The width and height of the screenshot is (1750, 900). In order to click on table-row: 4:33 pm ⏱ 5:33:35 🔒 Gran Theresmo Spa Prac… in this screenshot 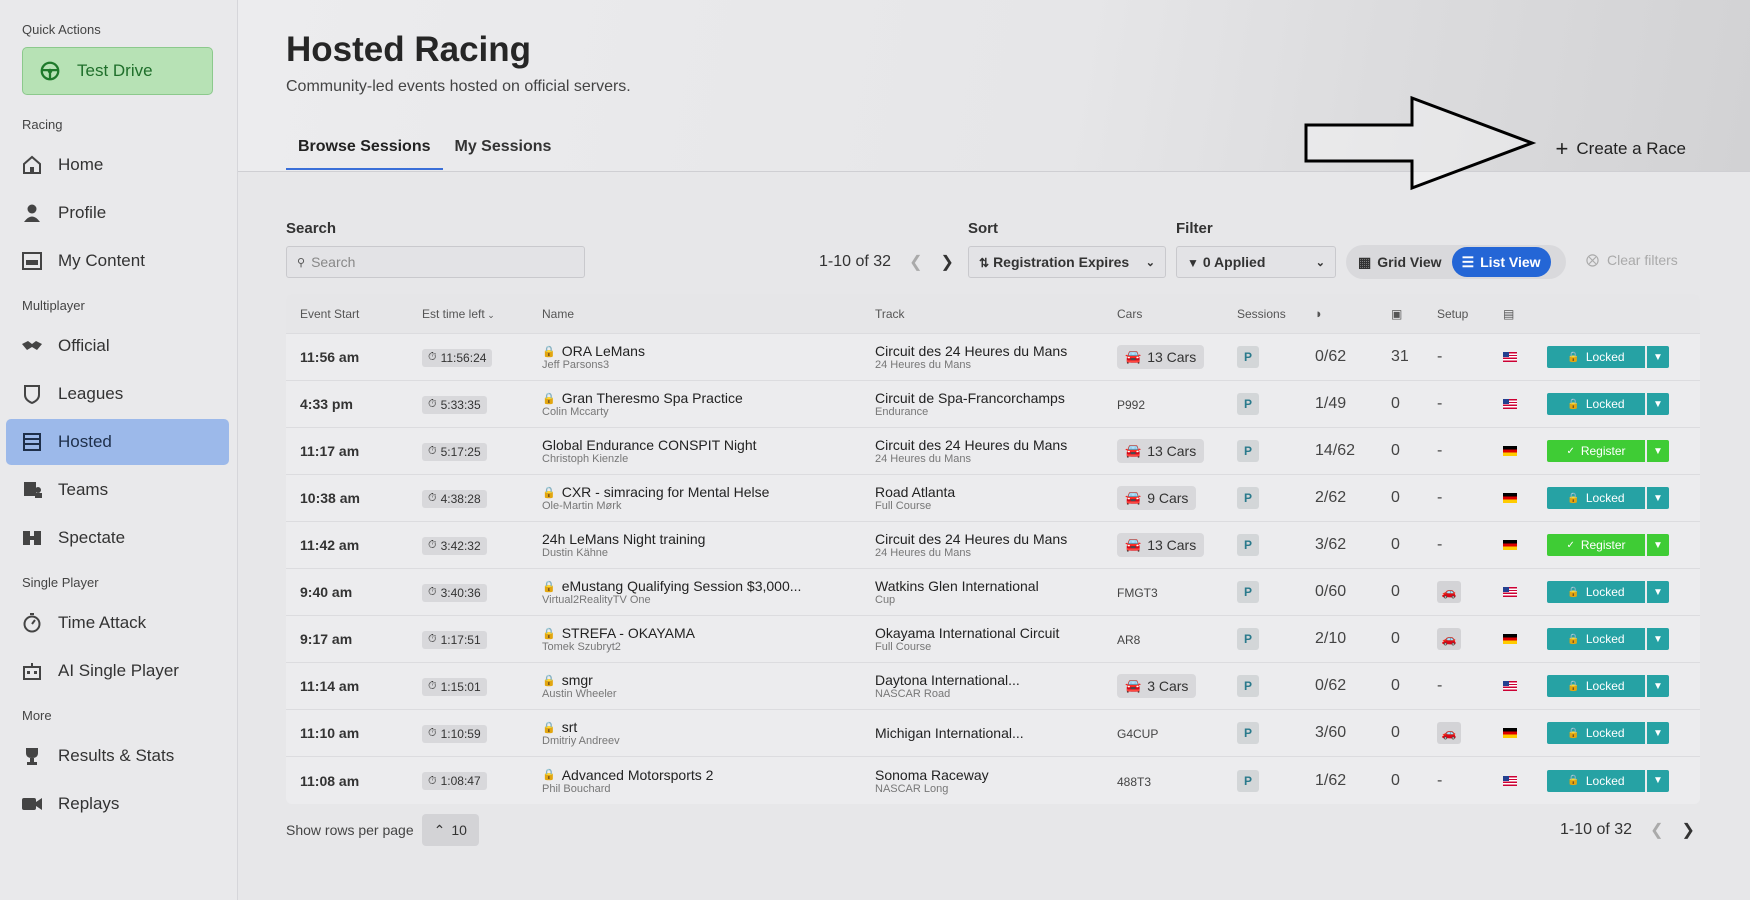, I will do `click(993, 404)`.